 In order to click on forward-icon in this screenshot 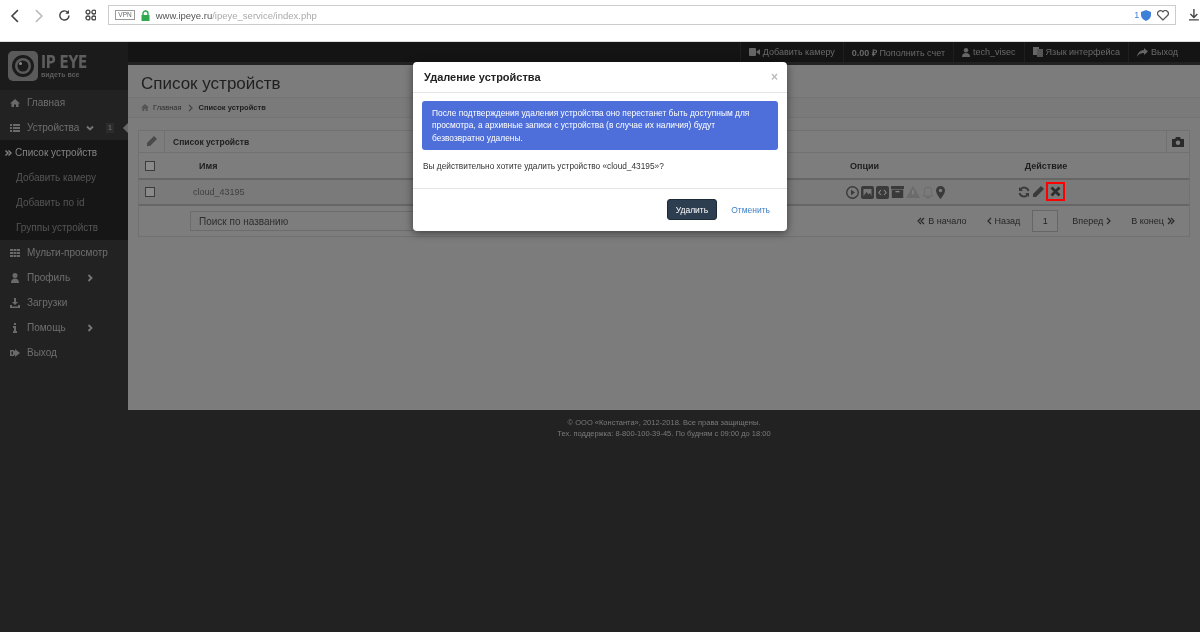, I will do `click(38, 16)`.